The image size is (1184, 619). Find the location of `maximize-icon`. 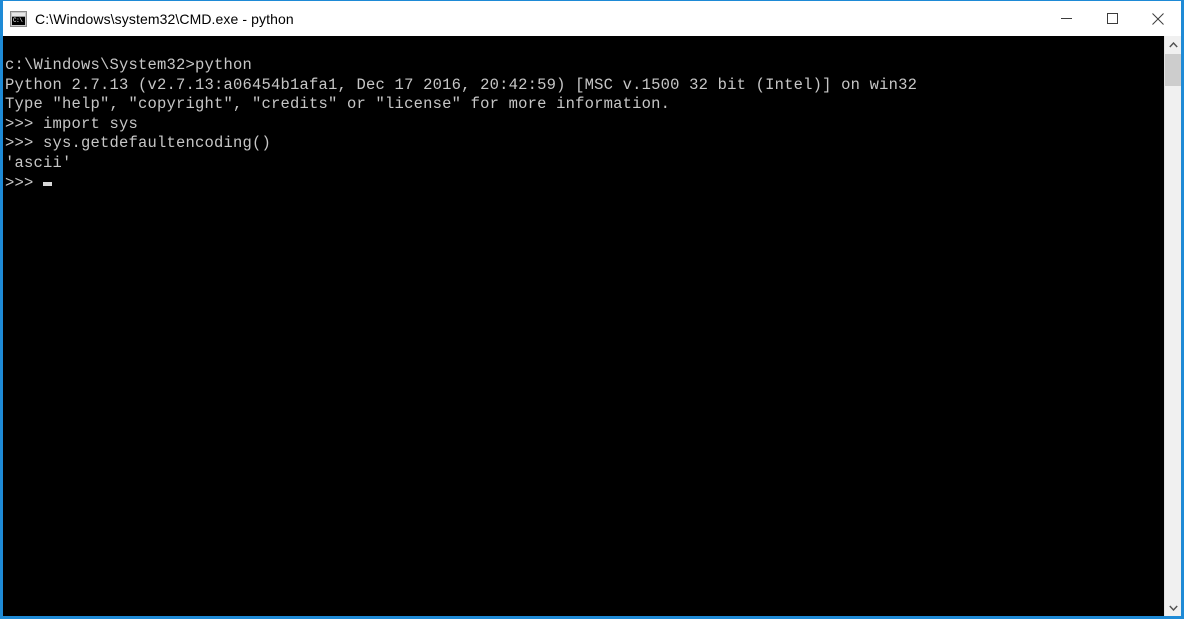

maximize-icon is located at coordinates (1112, 18).